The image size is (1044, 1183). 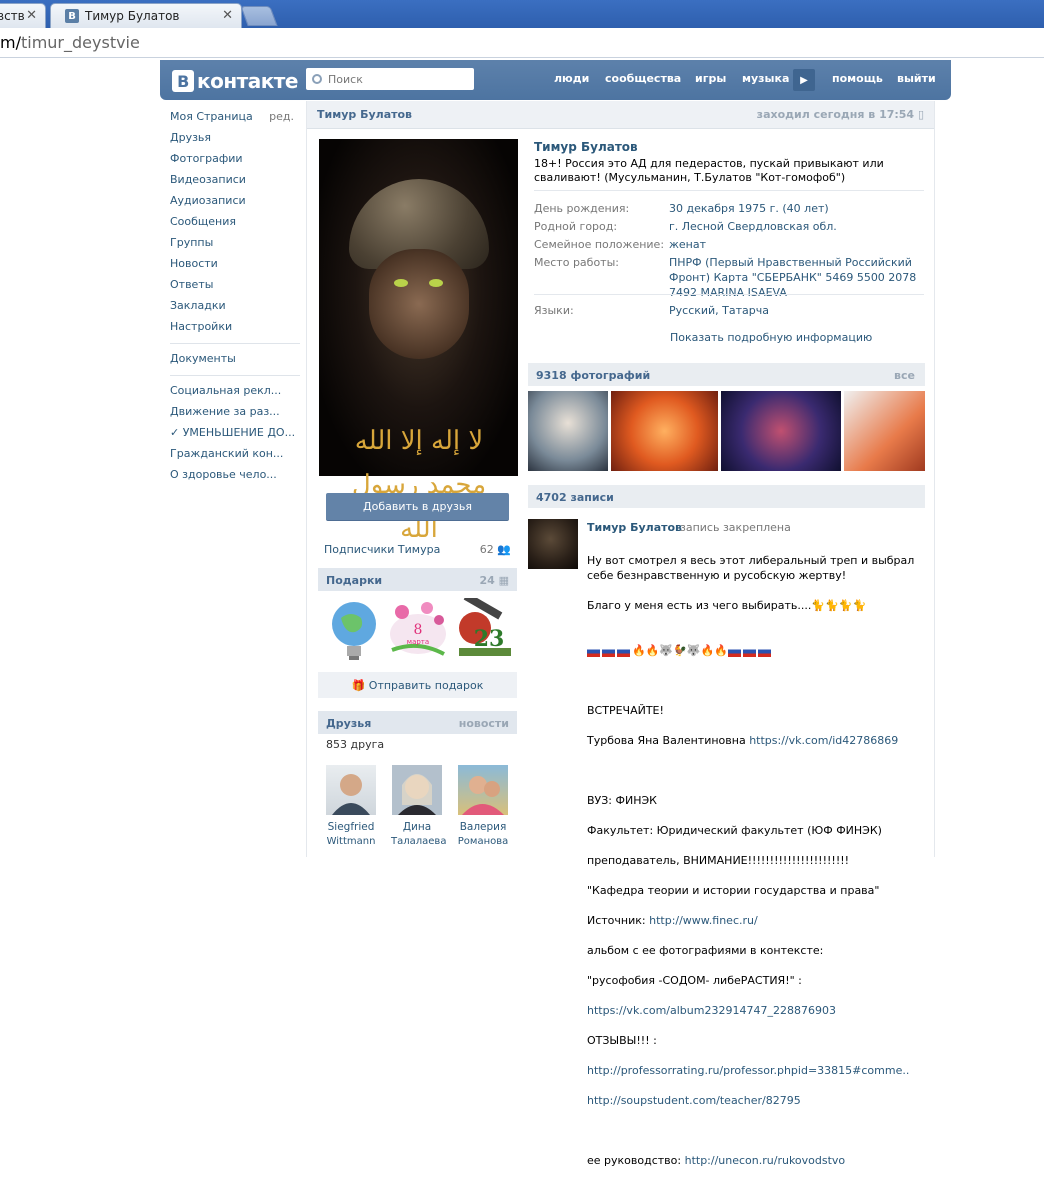 I want to click on friend-item: Дина Талалаева, so click(x=418, y=806).